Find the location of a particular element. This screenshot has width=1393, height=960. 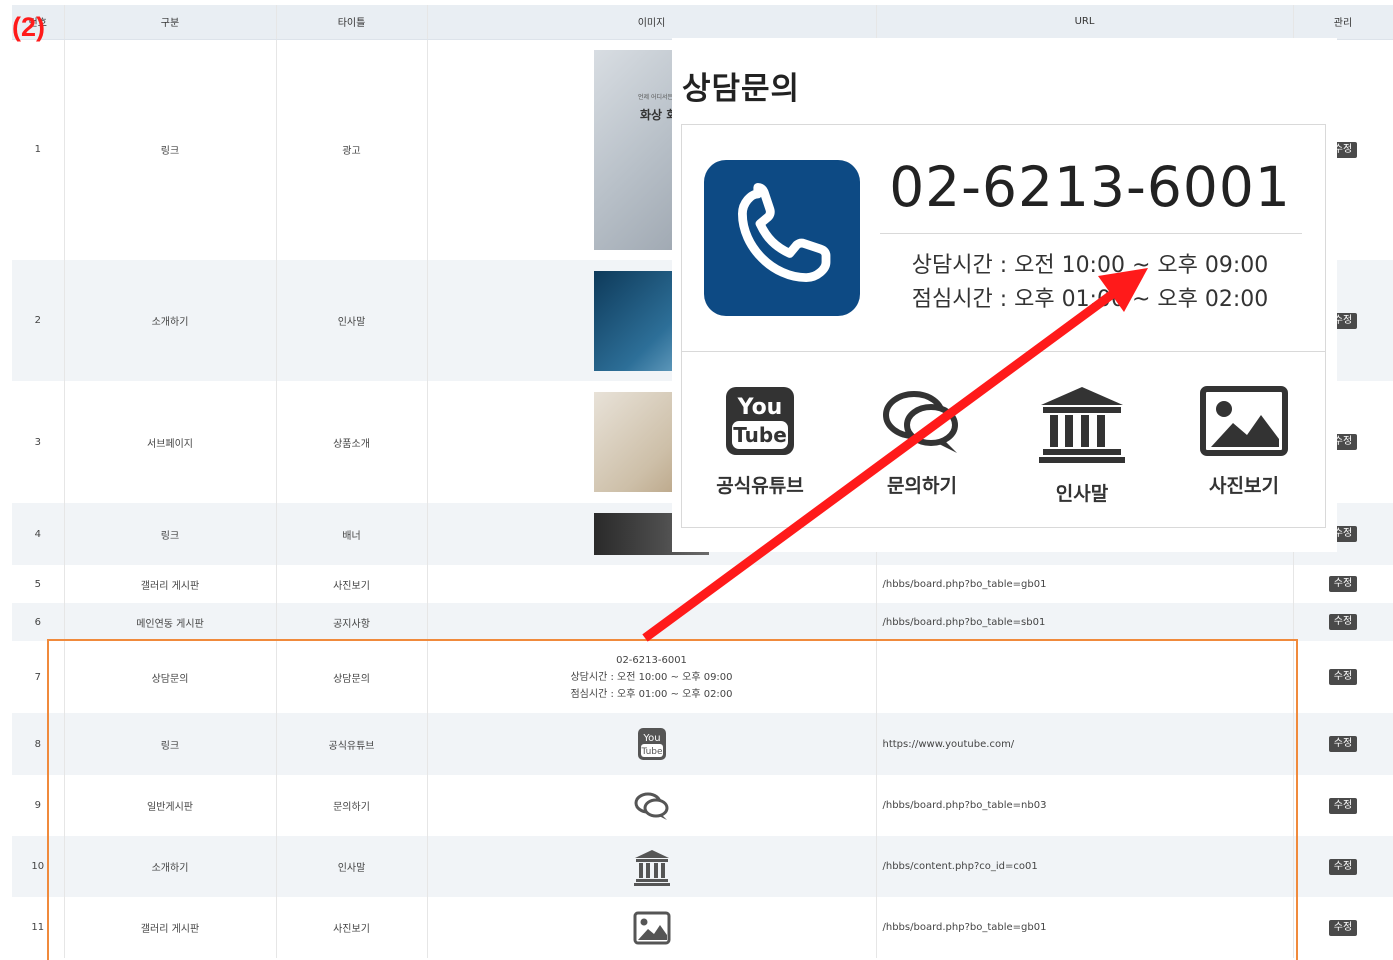

col-header-image: 이미지 is located at coordinates (652, 22).